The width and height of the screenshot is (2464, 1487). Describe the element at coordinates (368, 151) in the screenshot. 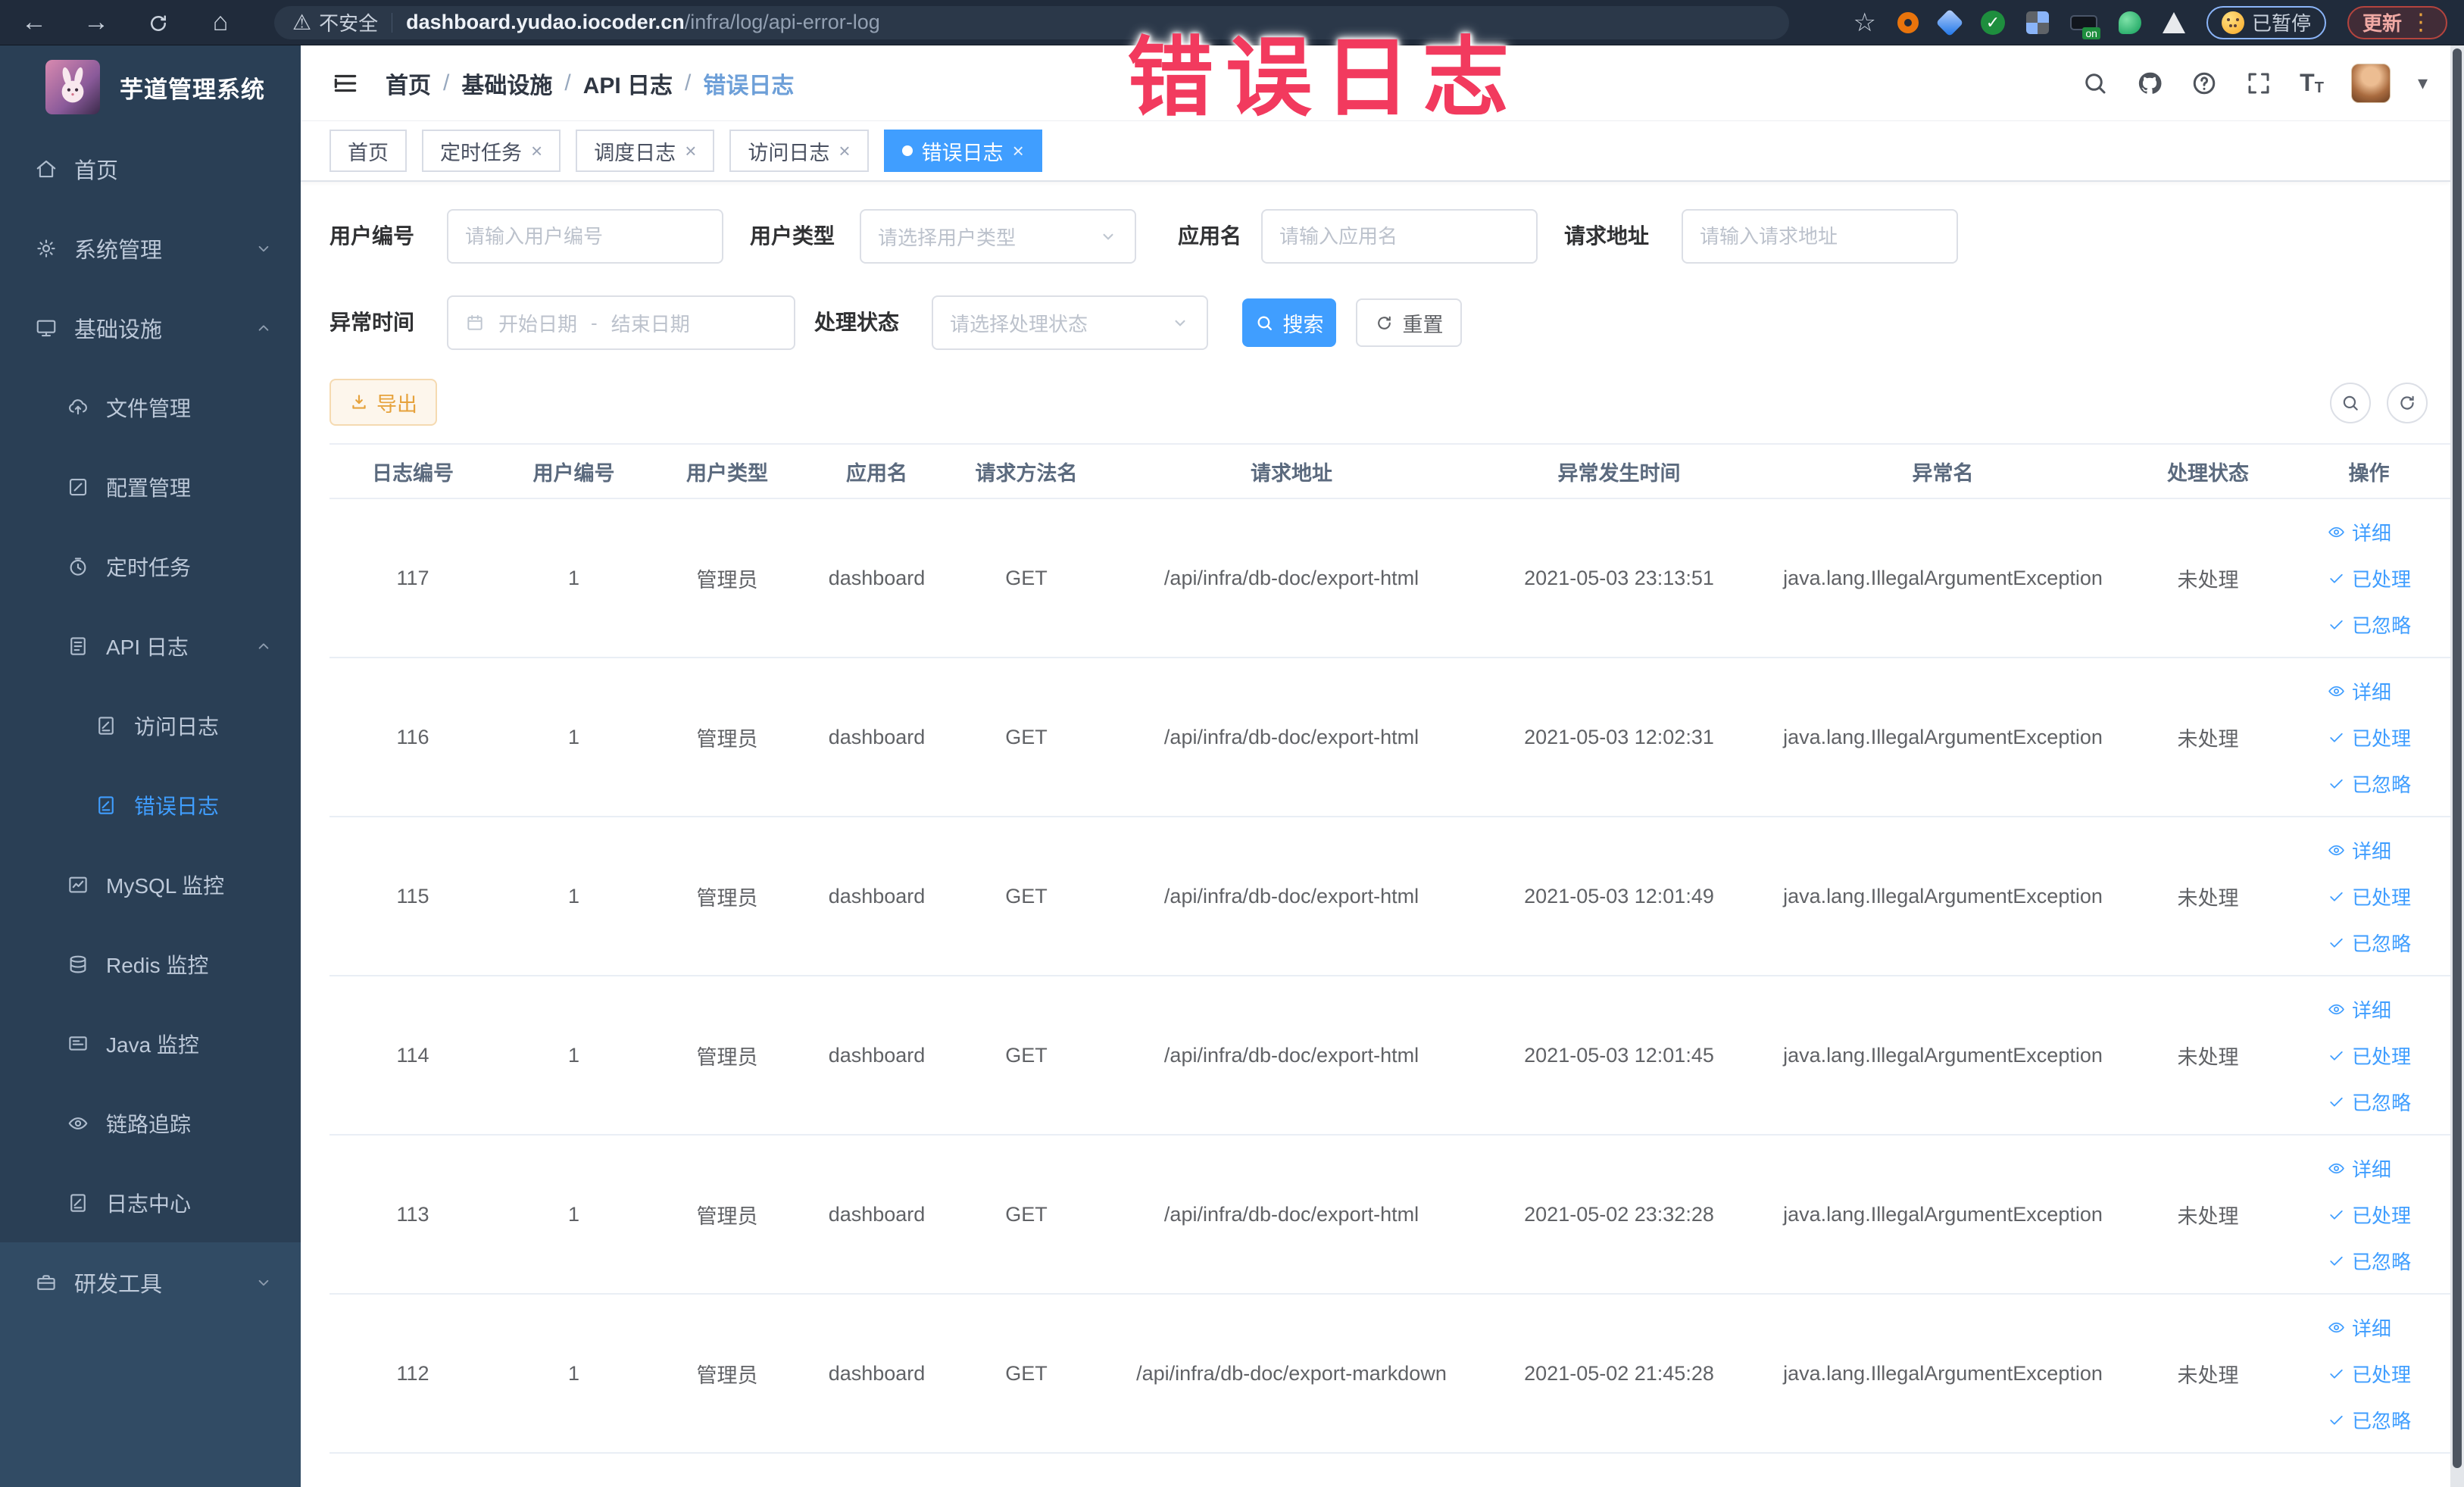

I see `tab-home: 首页` at that location.